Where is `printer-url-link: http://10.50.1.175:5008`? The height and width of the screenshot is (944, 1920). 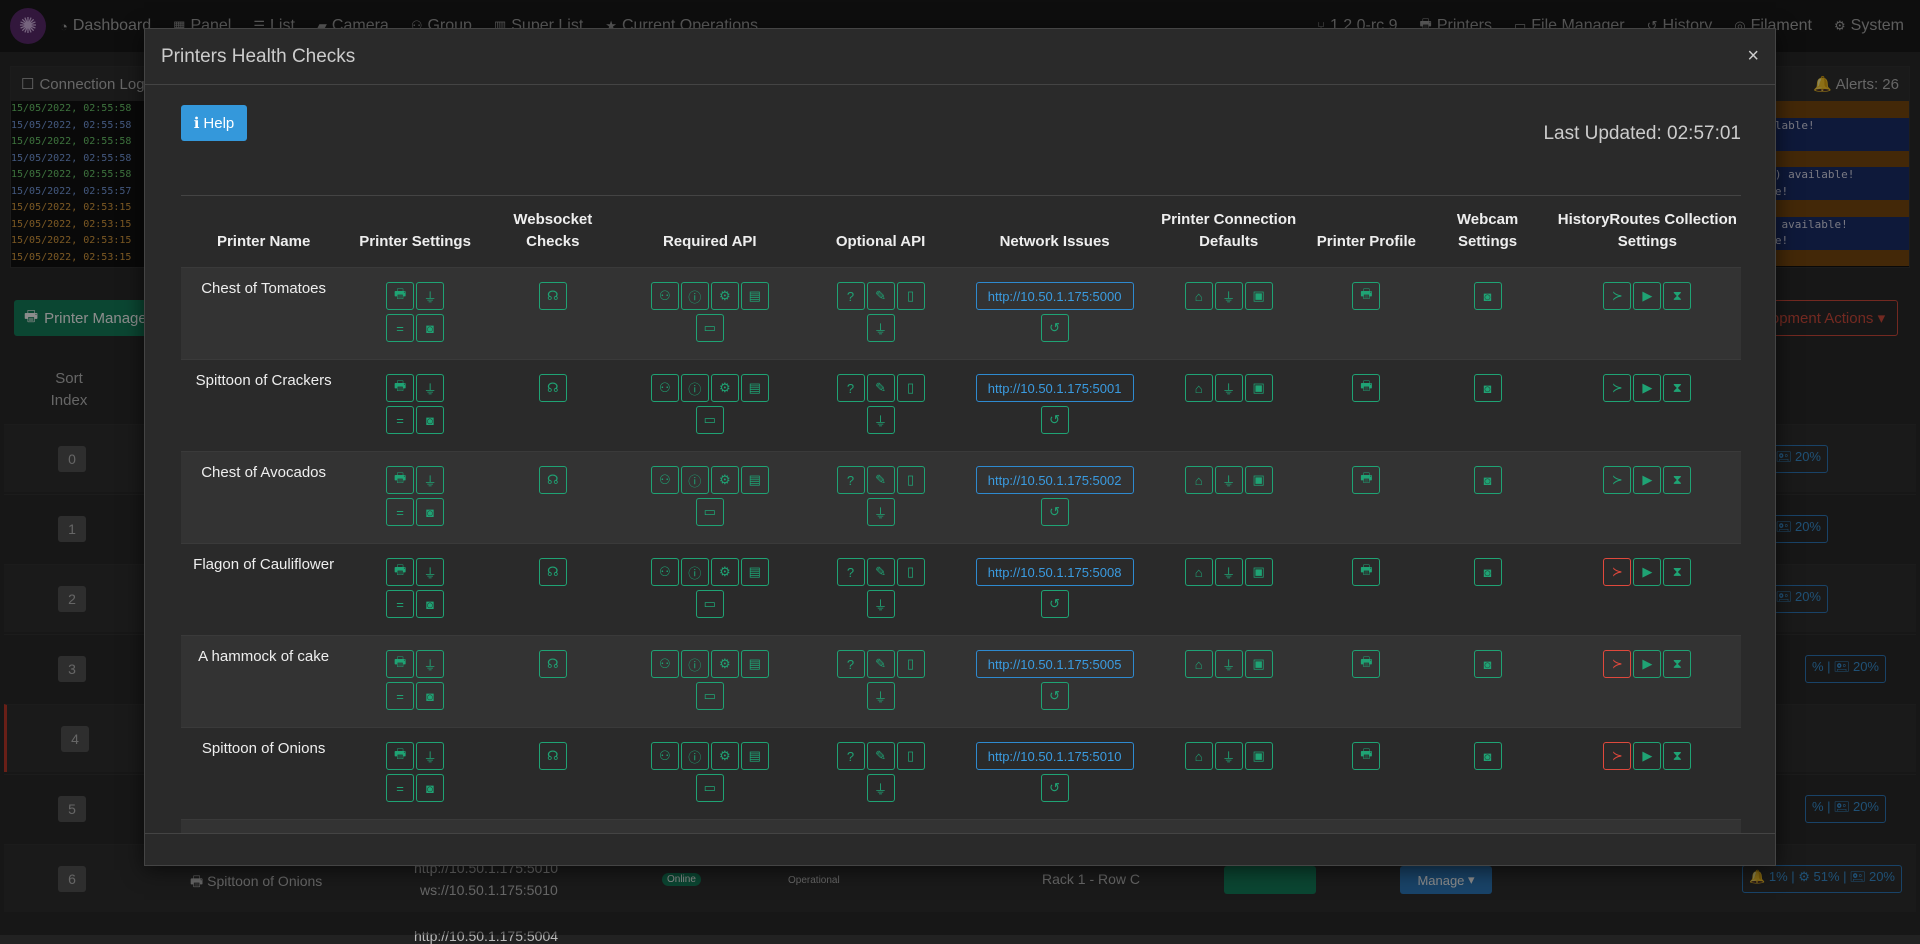
printer-url-link: http://10.50.1.175:5008 is located at coordinates (1054, 572).